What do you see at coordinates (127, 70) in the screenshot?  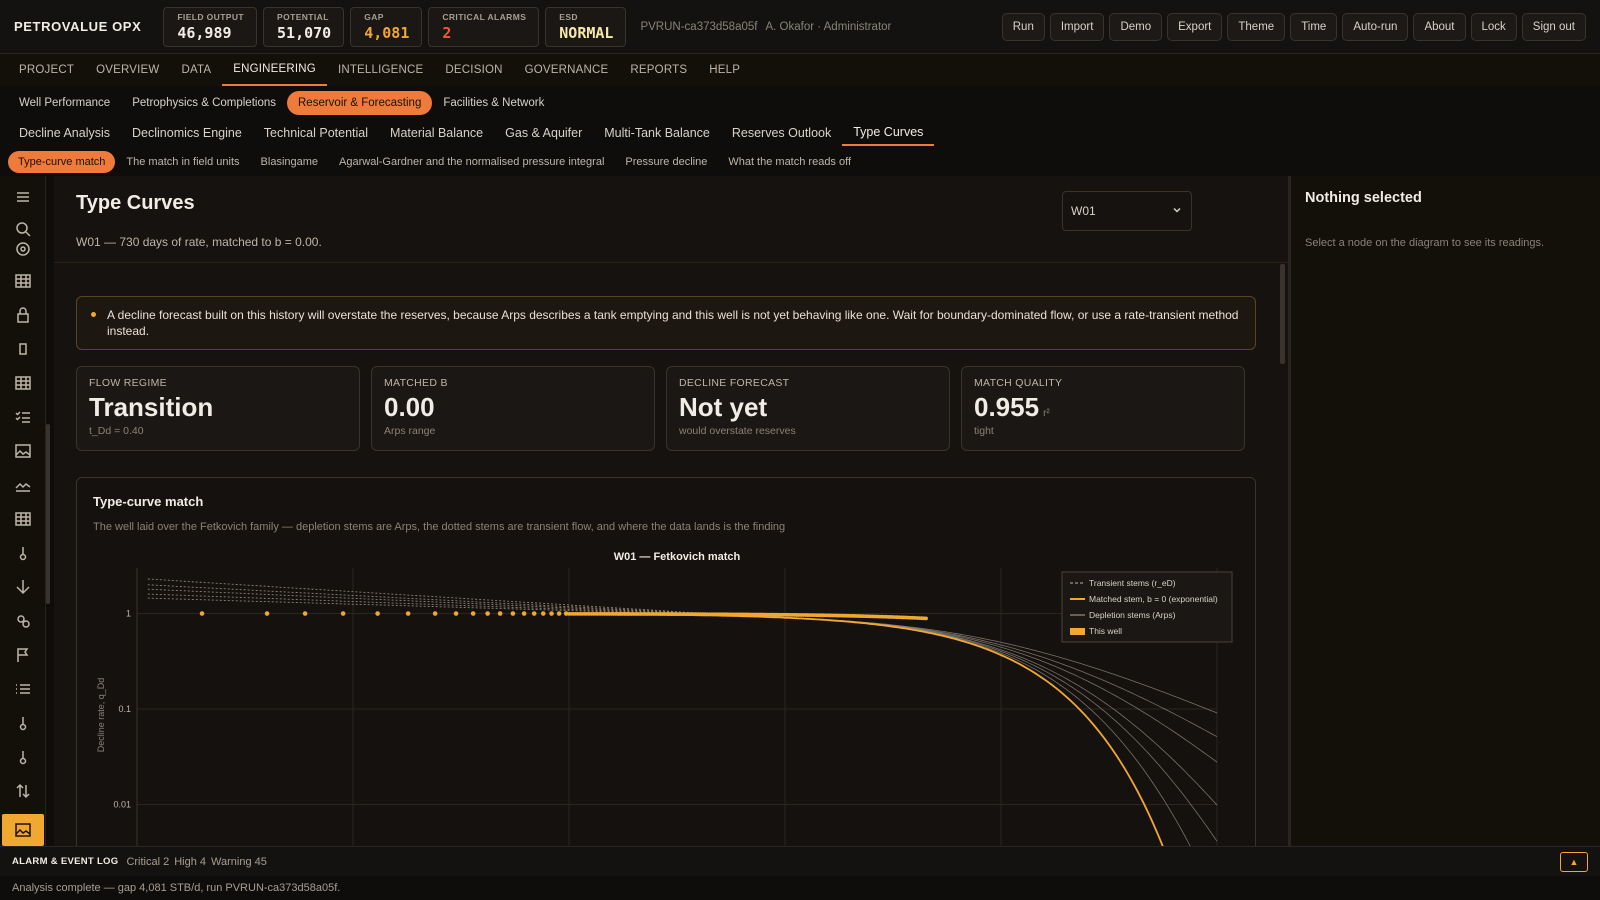 I see `nav-overview: OVERVIEW` at bounding box center [127, 70].